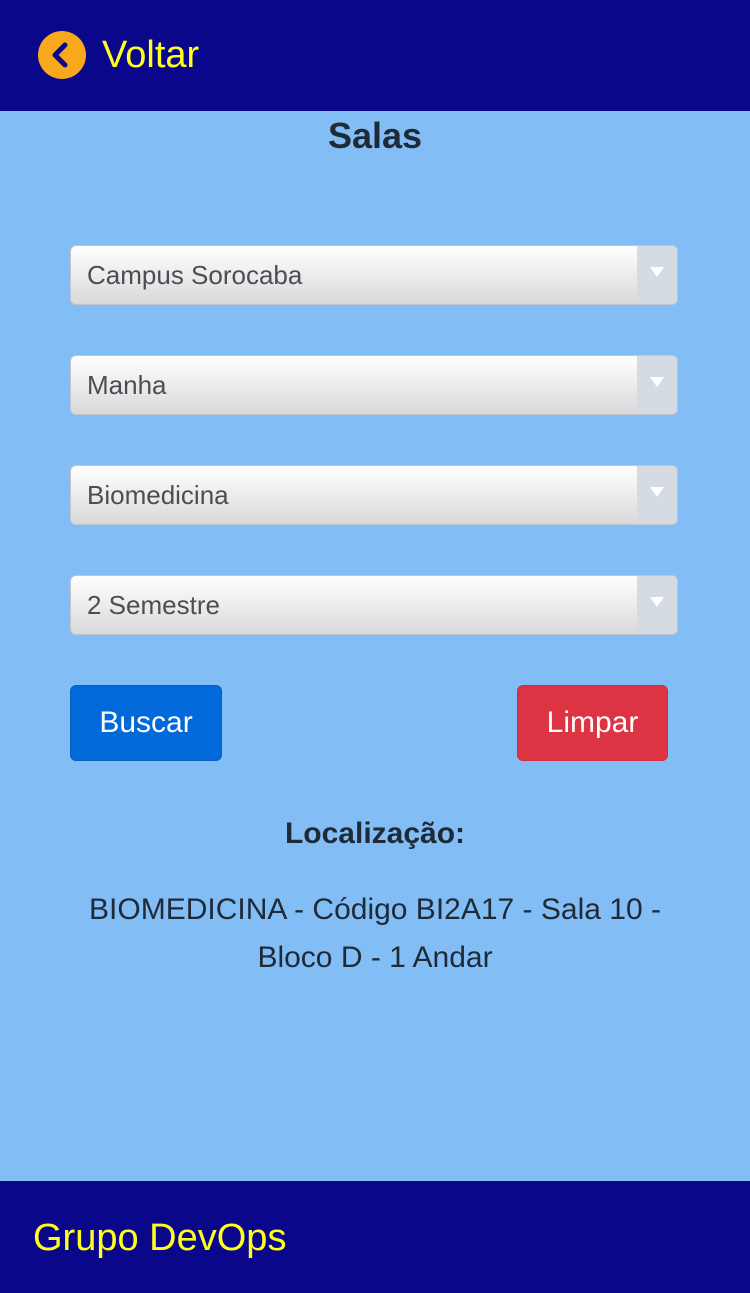  What do you see at coordinates (374, 605) in the screenshot?
I see `semester-select: 2 Semestre` at bounding box center [374, 605].